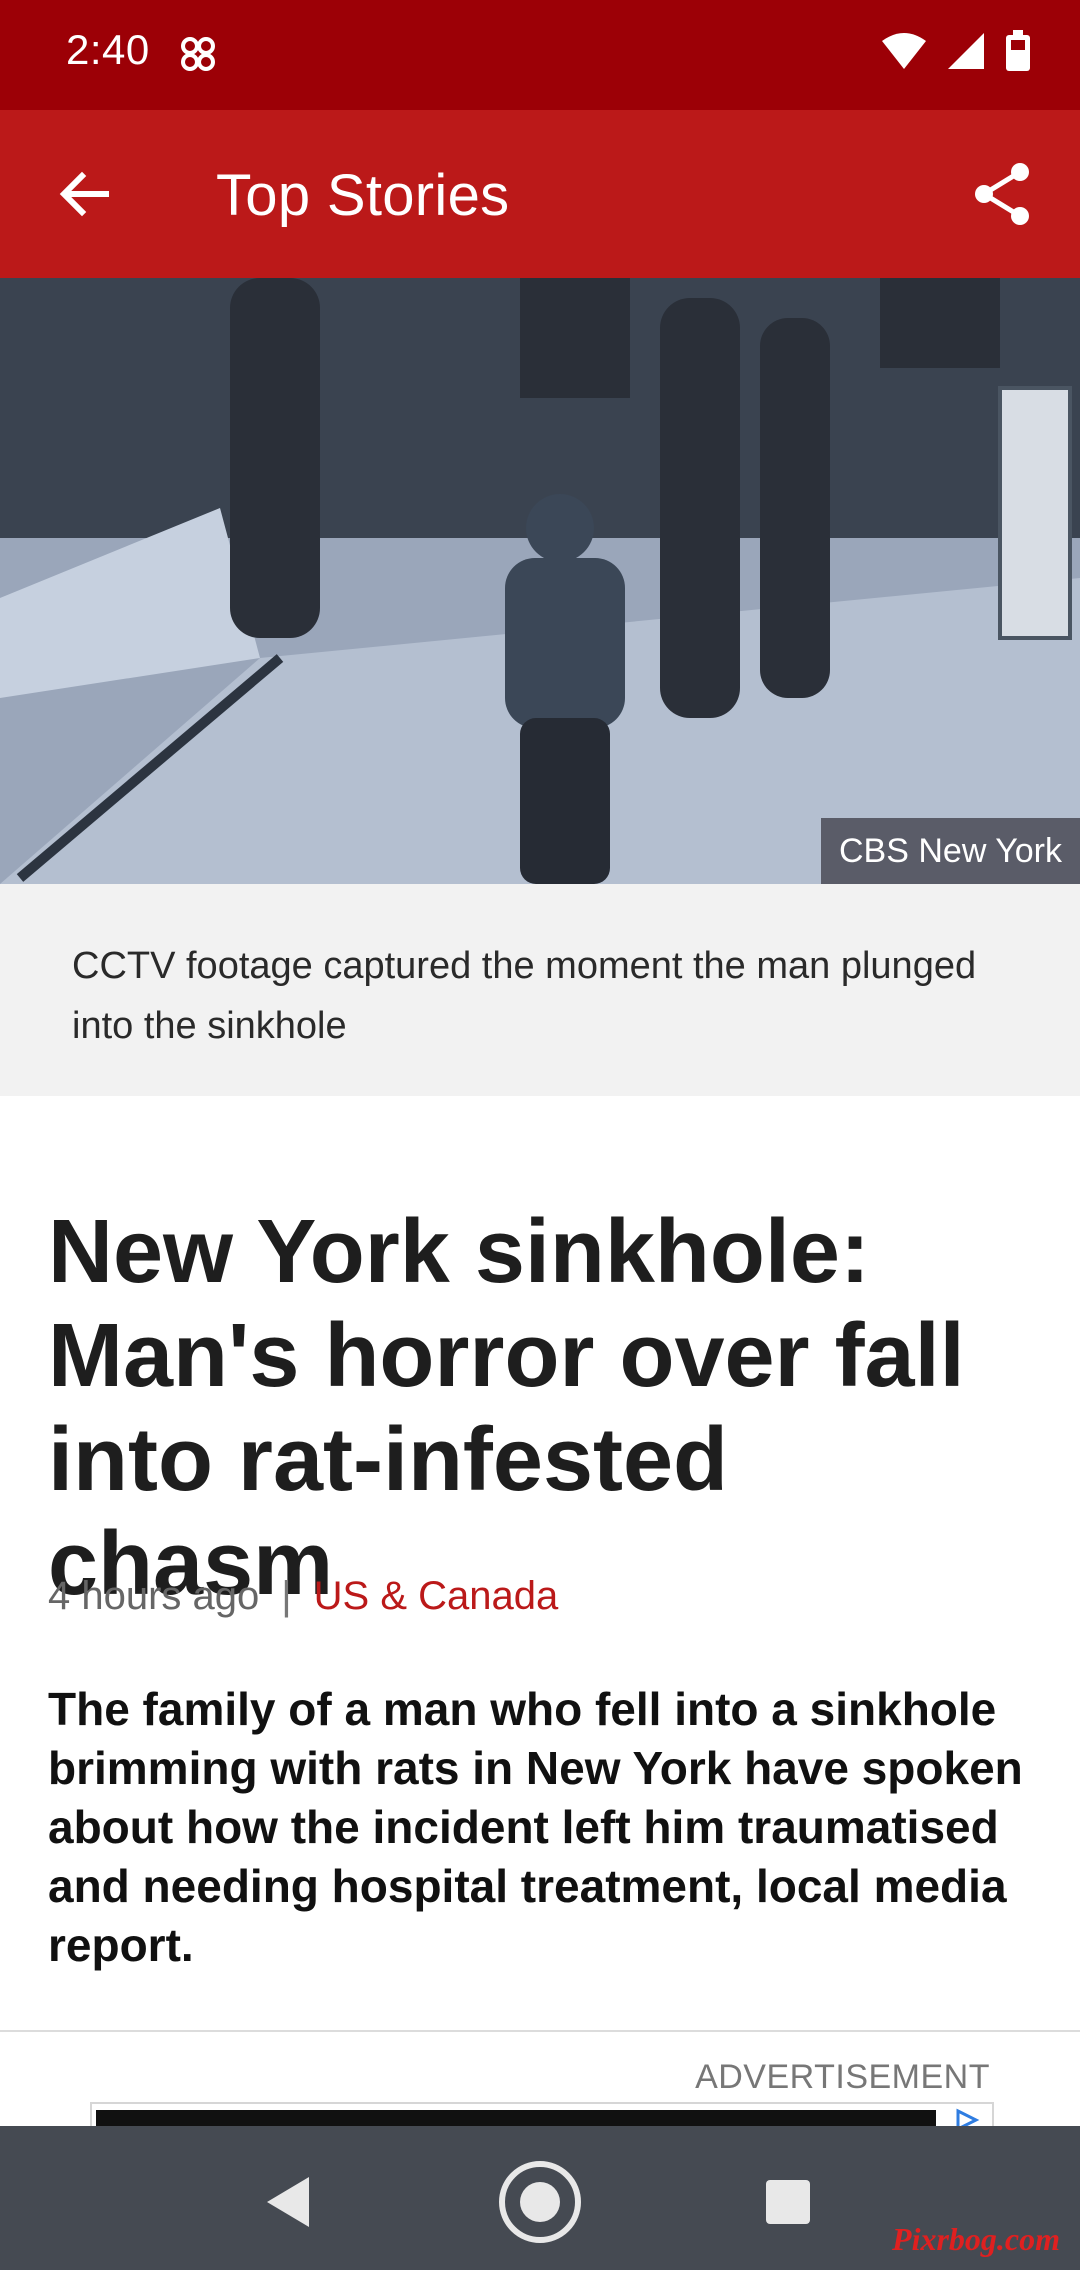 This screenshot has height=2270, width=1080. Describe the element at coordinates (542, 2116) in the screenshot. I see `advertisement-frame` at that location.